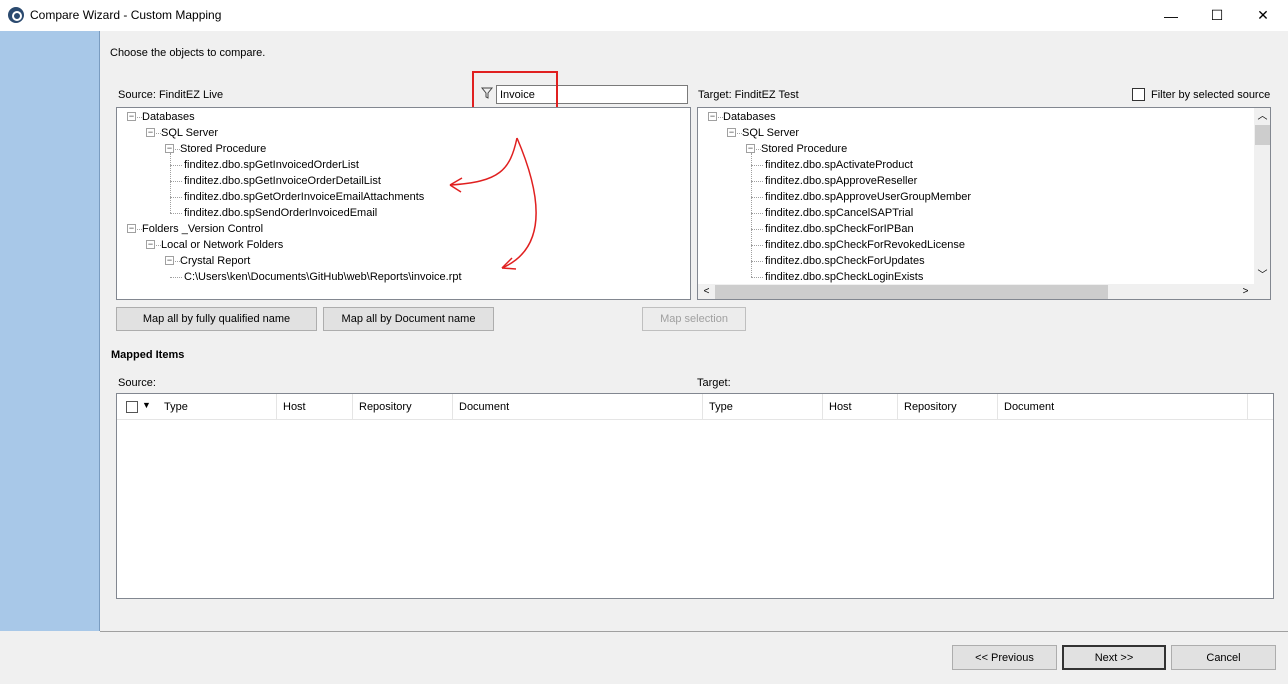  I want to click on vertical-scroll-thumb, so click(1262, 135).